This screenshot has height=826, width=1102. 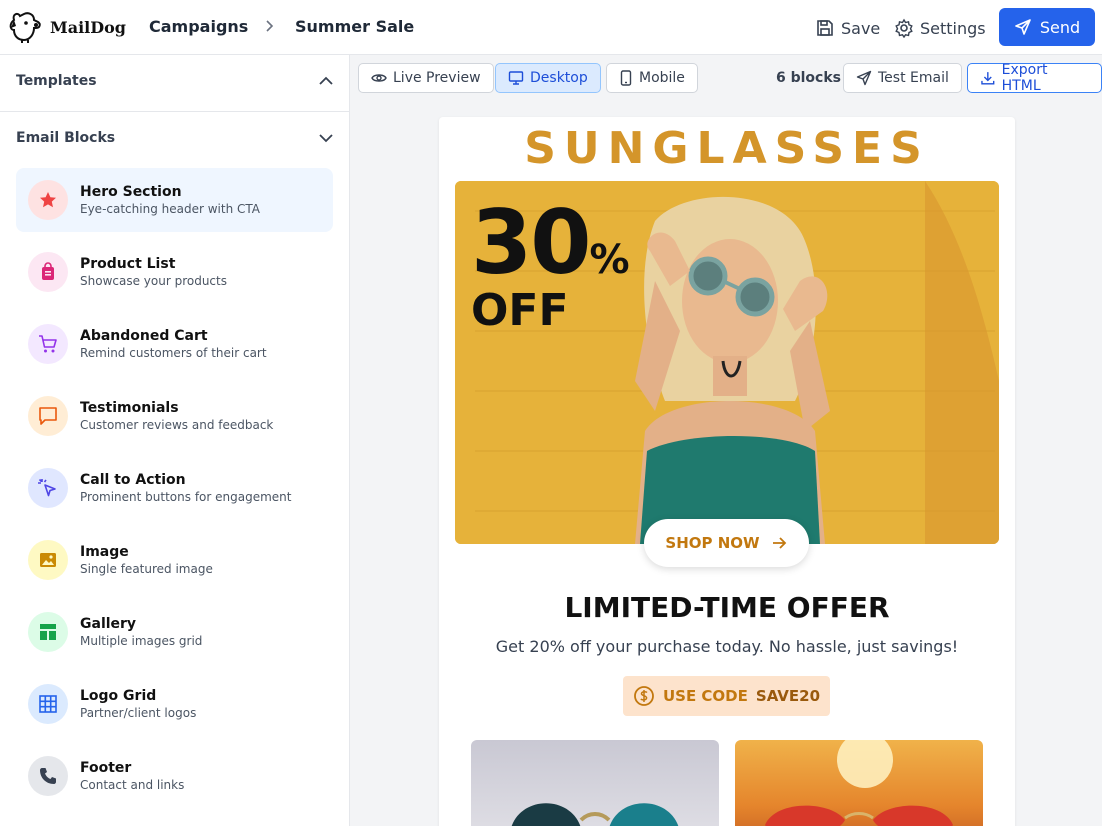 I want to click on desktop-view-button: Desktop, so click(x=548, y=78).